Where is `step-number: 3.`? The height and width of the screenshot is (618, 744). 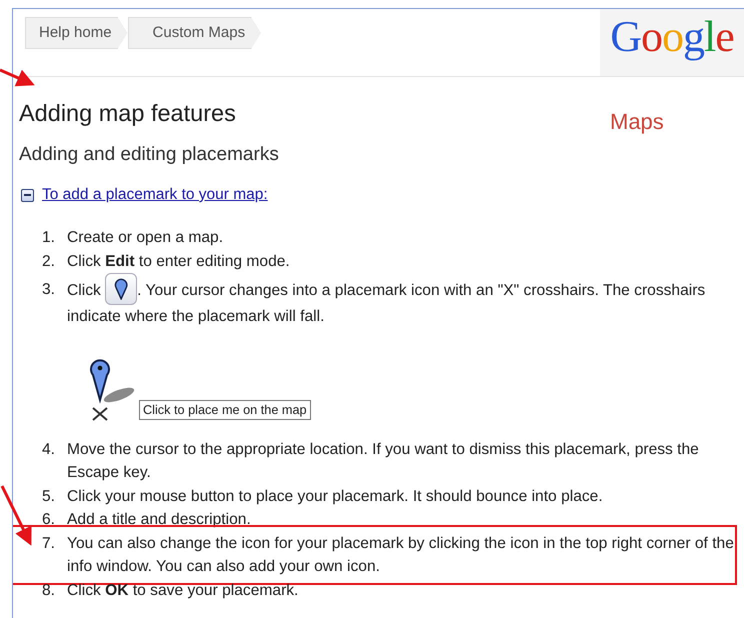 step-number: 3. is located at coordinates (47, 290).